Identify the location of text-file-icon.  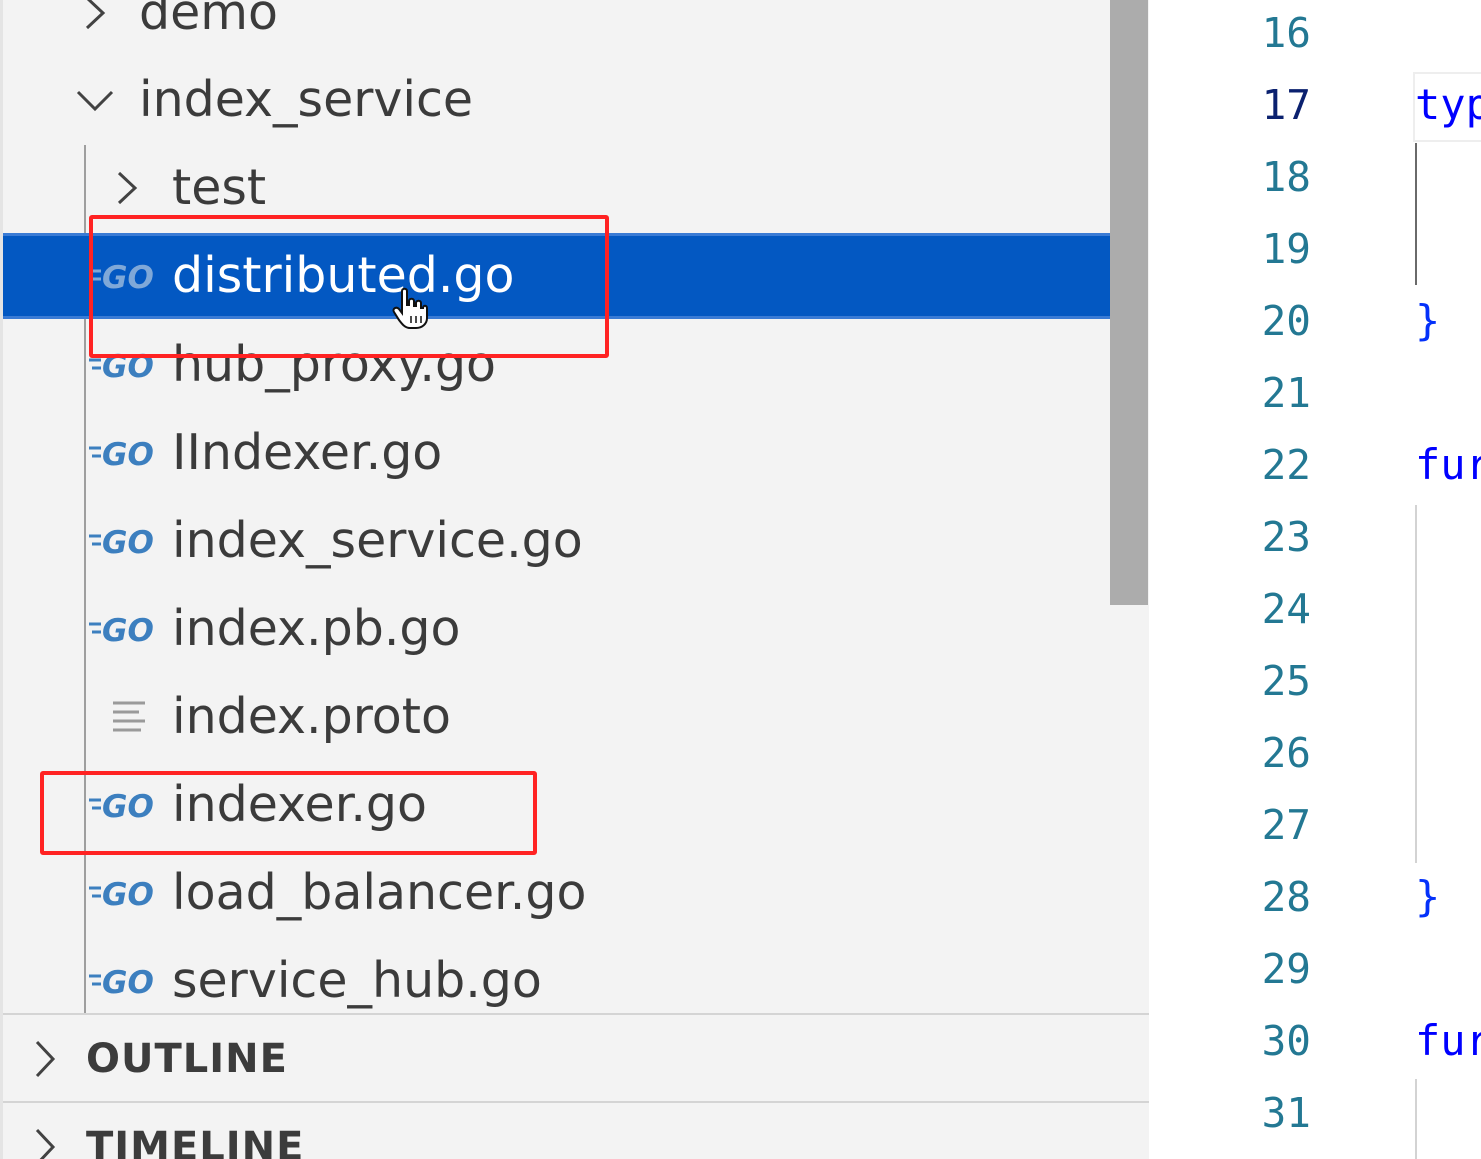
(131, 717).